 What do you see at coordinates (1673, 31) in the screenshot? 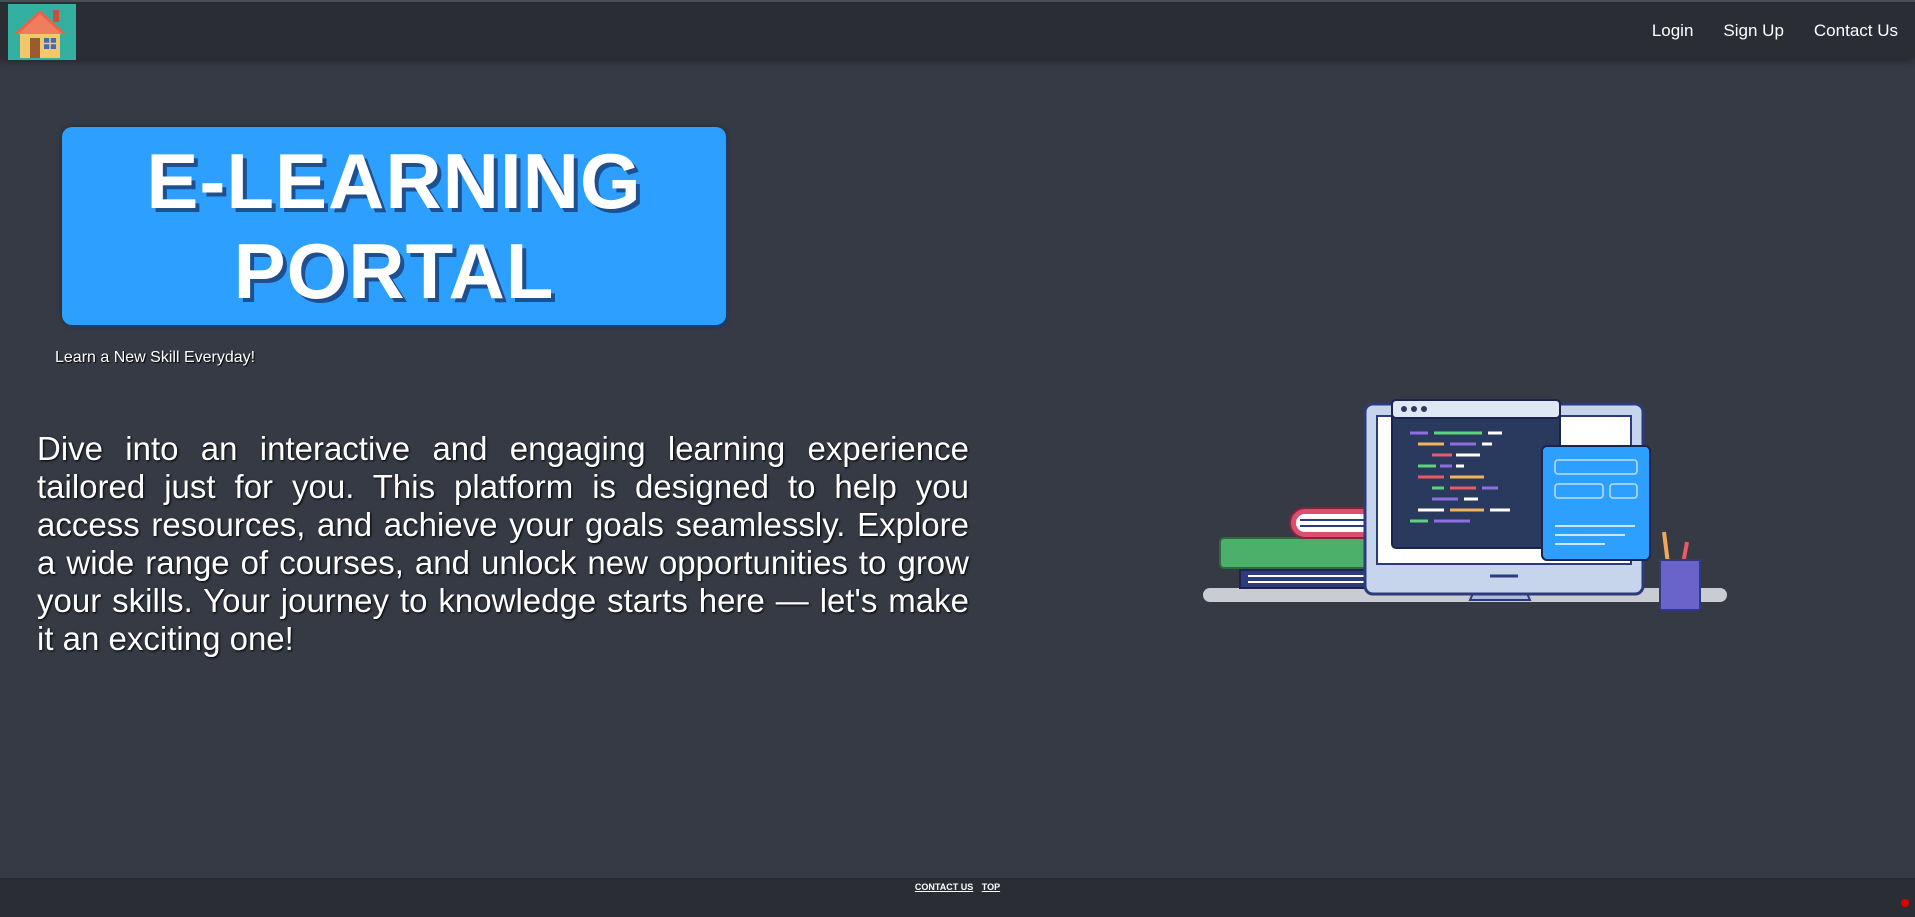
I see `login-link: Login` at bounding box center [1673, 31].